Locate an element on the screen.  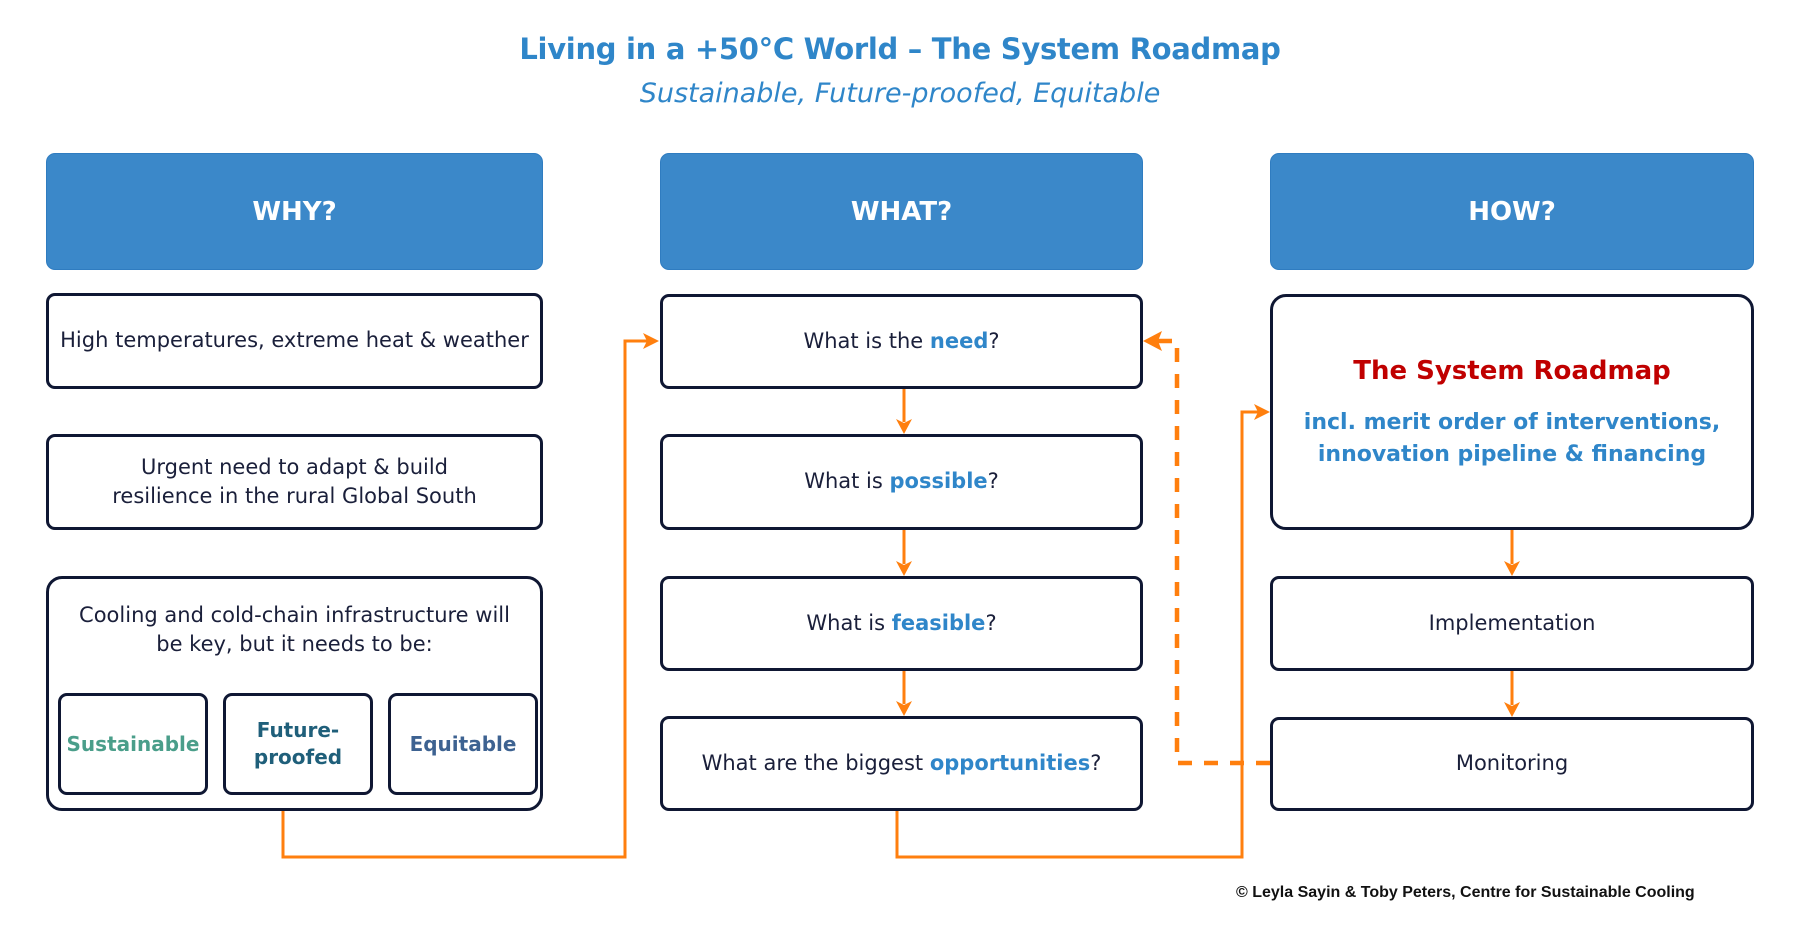
why-cooling-line2: be key, but it needs to be: is located at coordinates (294, 644).